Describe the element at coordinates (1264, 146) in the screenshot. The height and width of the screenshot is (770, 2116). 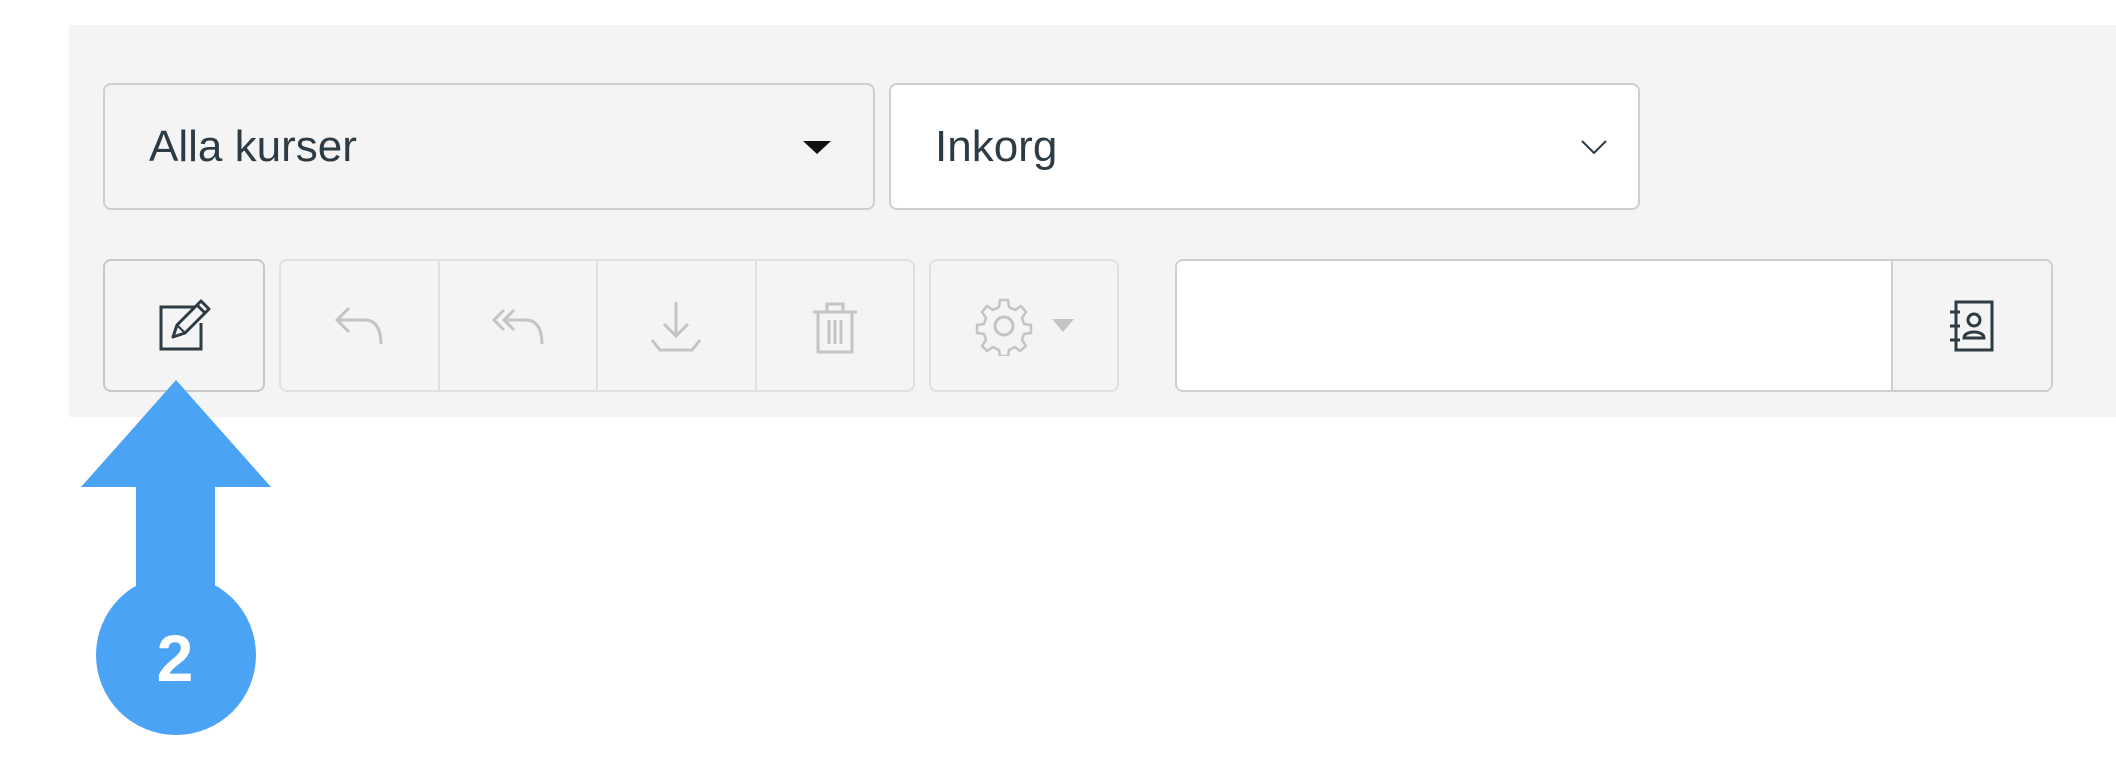
I see `mailbox-filter-select: Inkorg` at that location.